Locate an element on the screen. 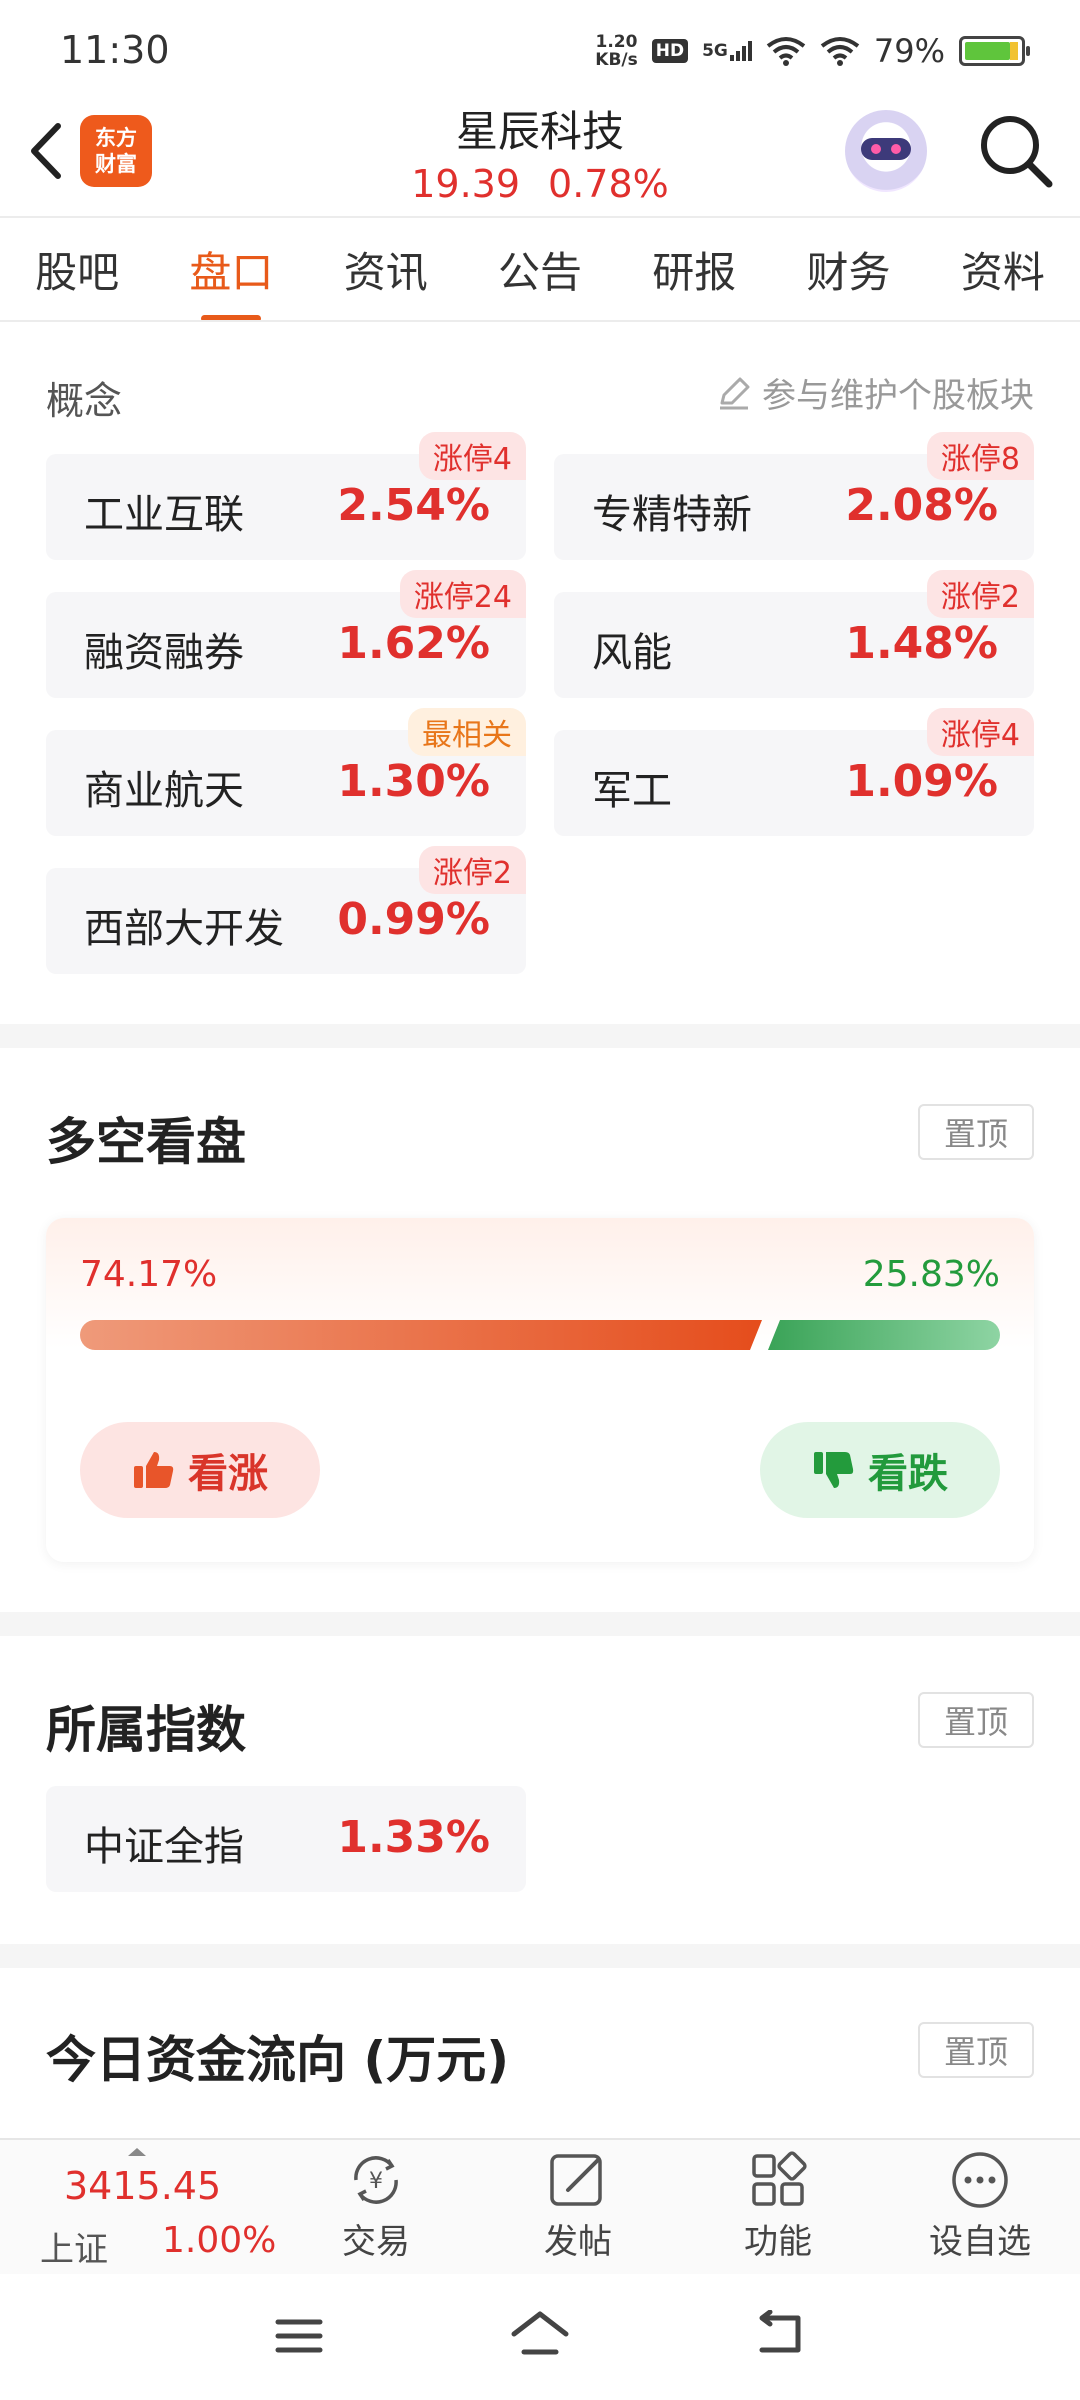 The image size is (1080, 2400). expand-caret-icon is located at coordinates (137, 2152).